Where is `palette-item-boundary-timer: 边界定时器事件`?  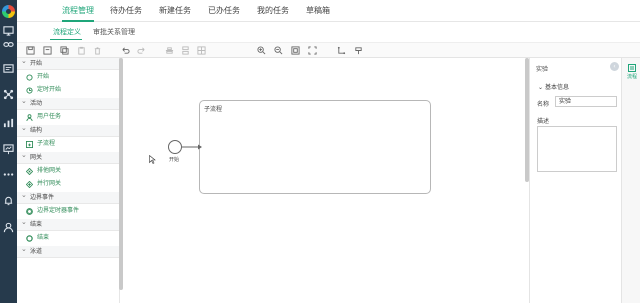
palette-item-boundary-timer: 边界定时器事件 is located at coordinates (68, 210).